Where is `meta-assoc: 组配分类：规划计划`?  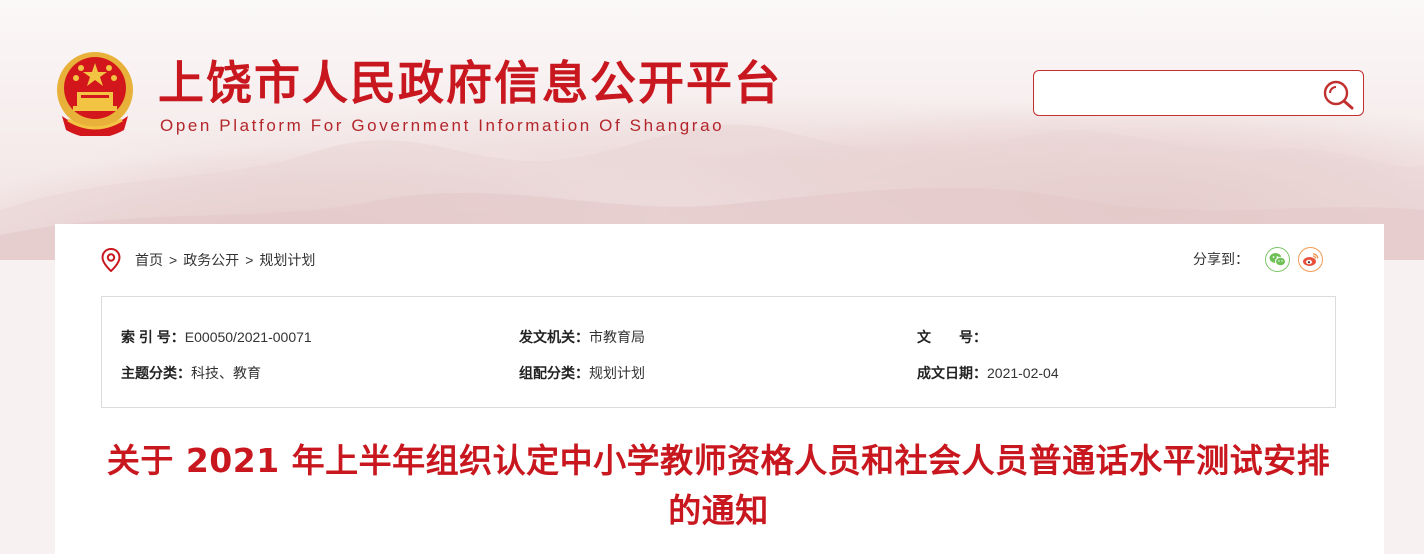 meta-assoc: 组配分类：规划计划 is located at coordinates (582, 373).